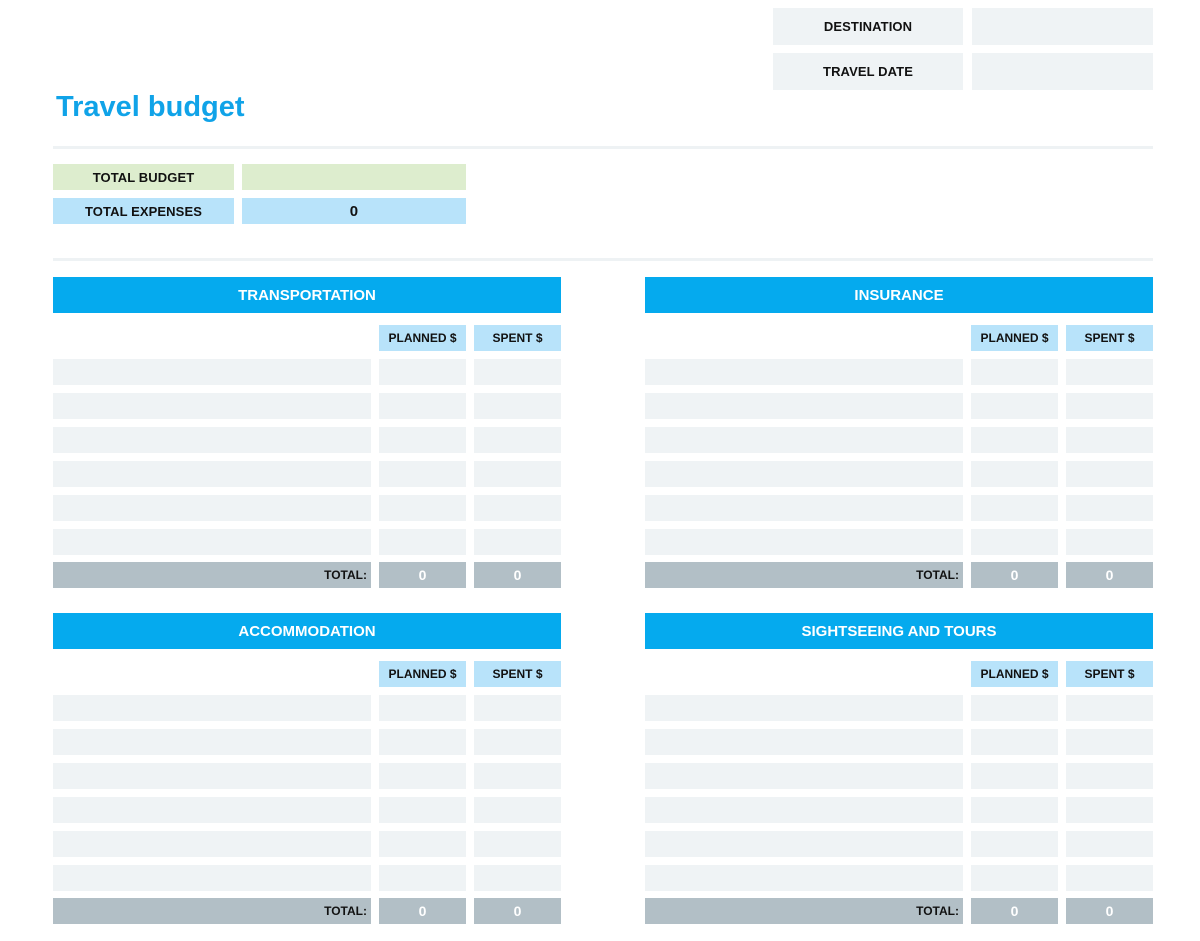  What do you see at coordinates (1062, 26) in the screenshot?
I see `destination-field` at bounding box center [1062, 26].